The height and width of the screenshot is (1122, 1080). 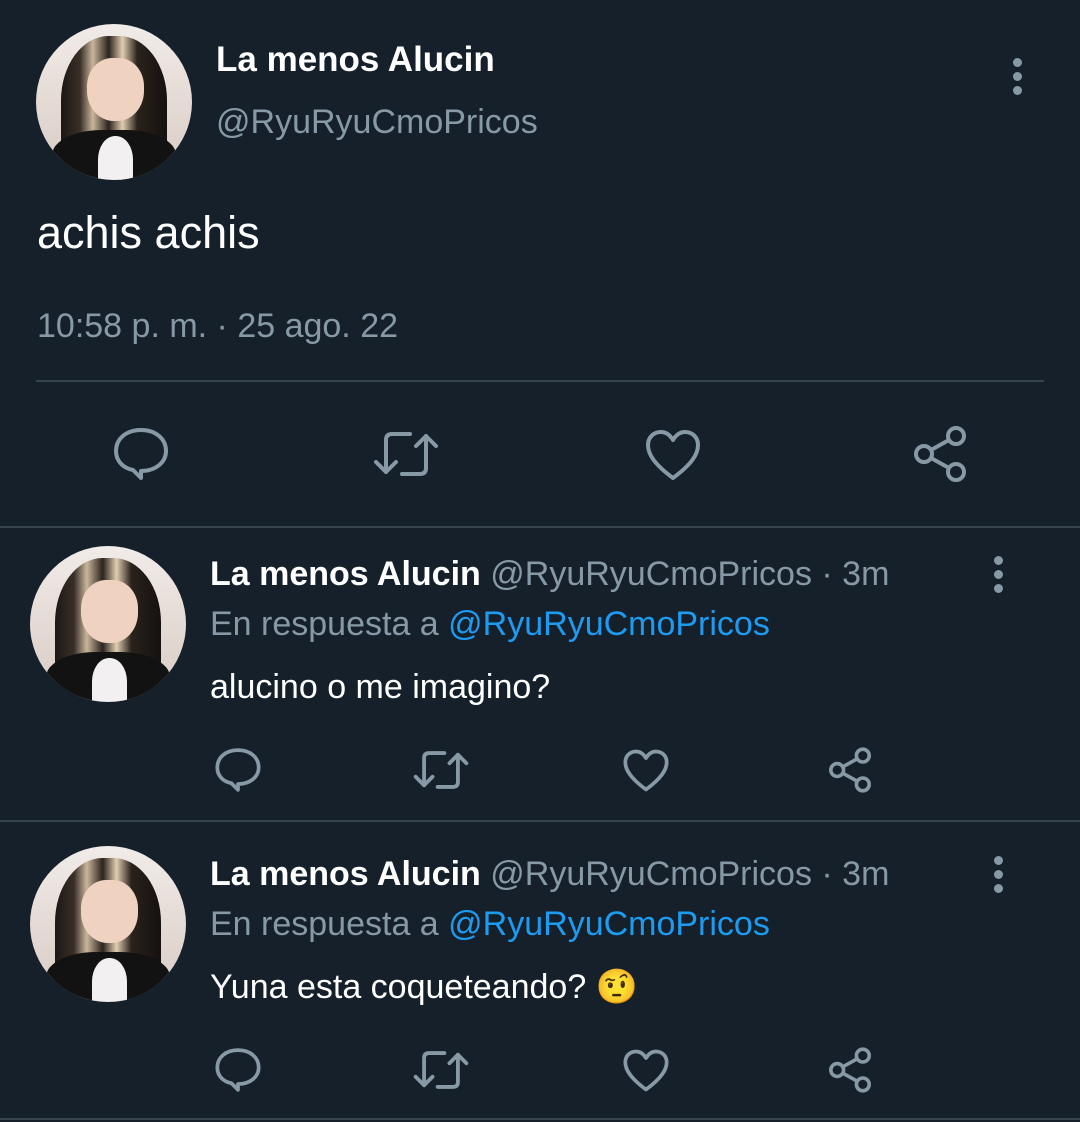 I want to click on raised-eyebrow-emoji: 🤨, so click(x=617, y=987).